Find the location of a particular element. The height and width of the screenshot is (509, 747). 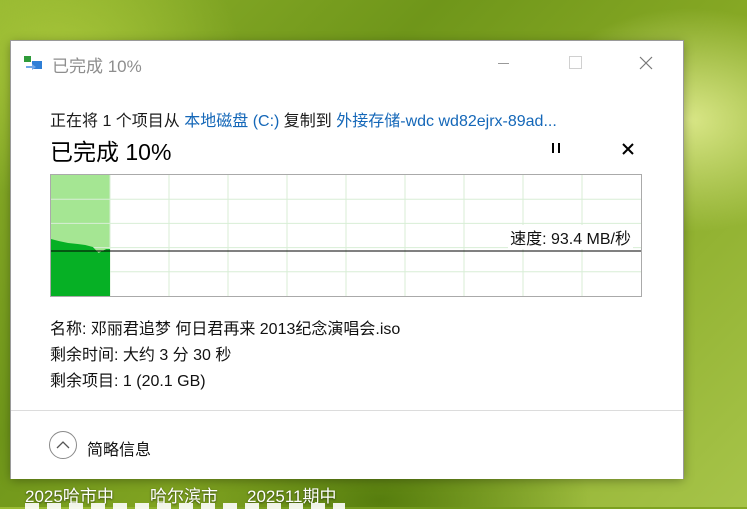

maximize-button is located at coordinates (575, 63).